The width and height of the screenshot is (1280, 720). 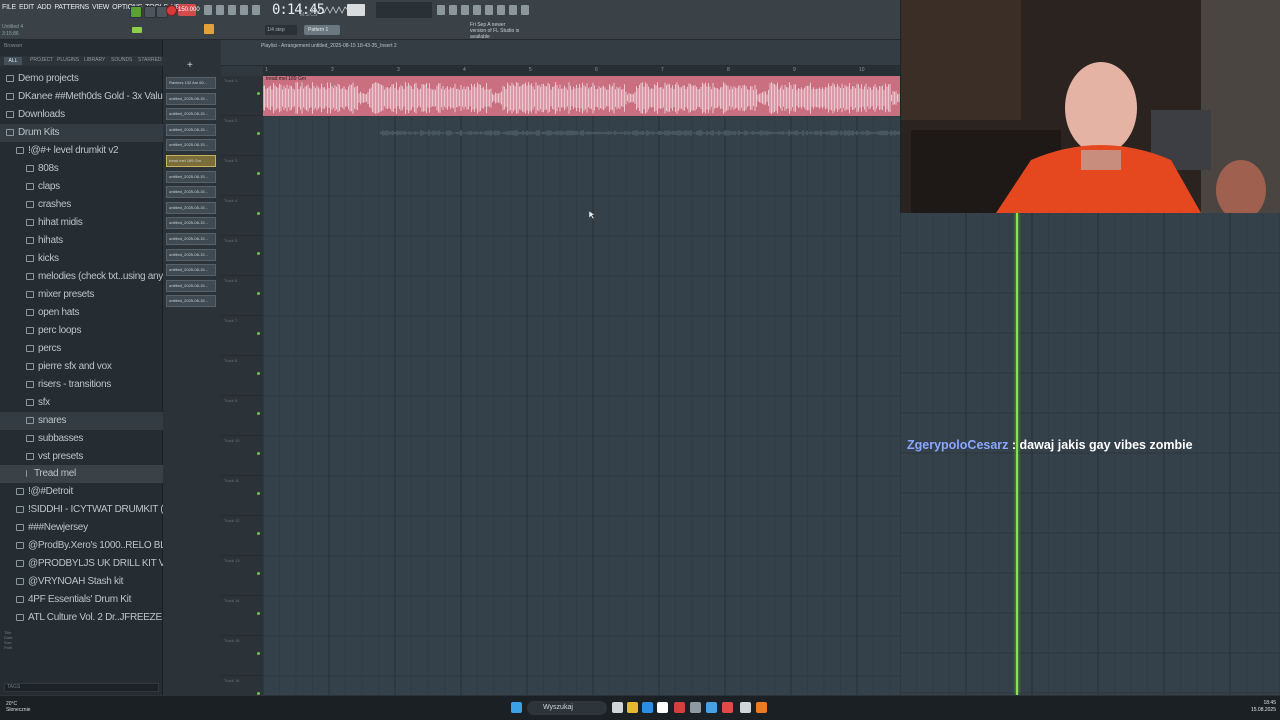 I want to click on track-header: Track 7, so click(x=242, y=336).